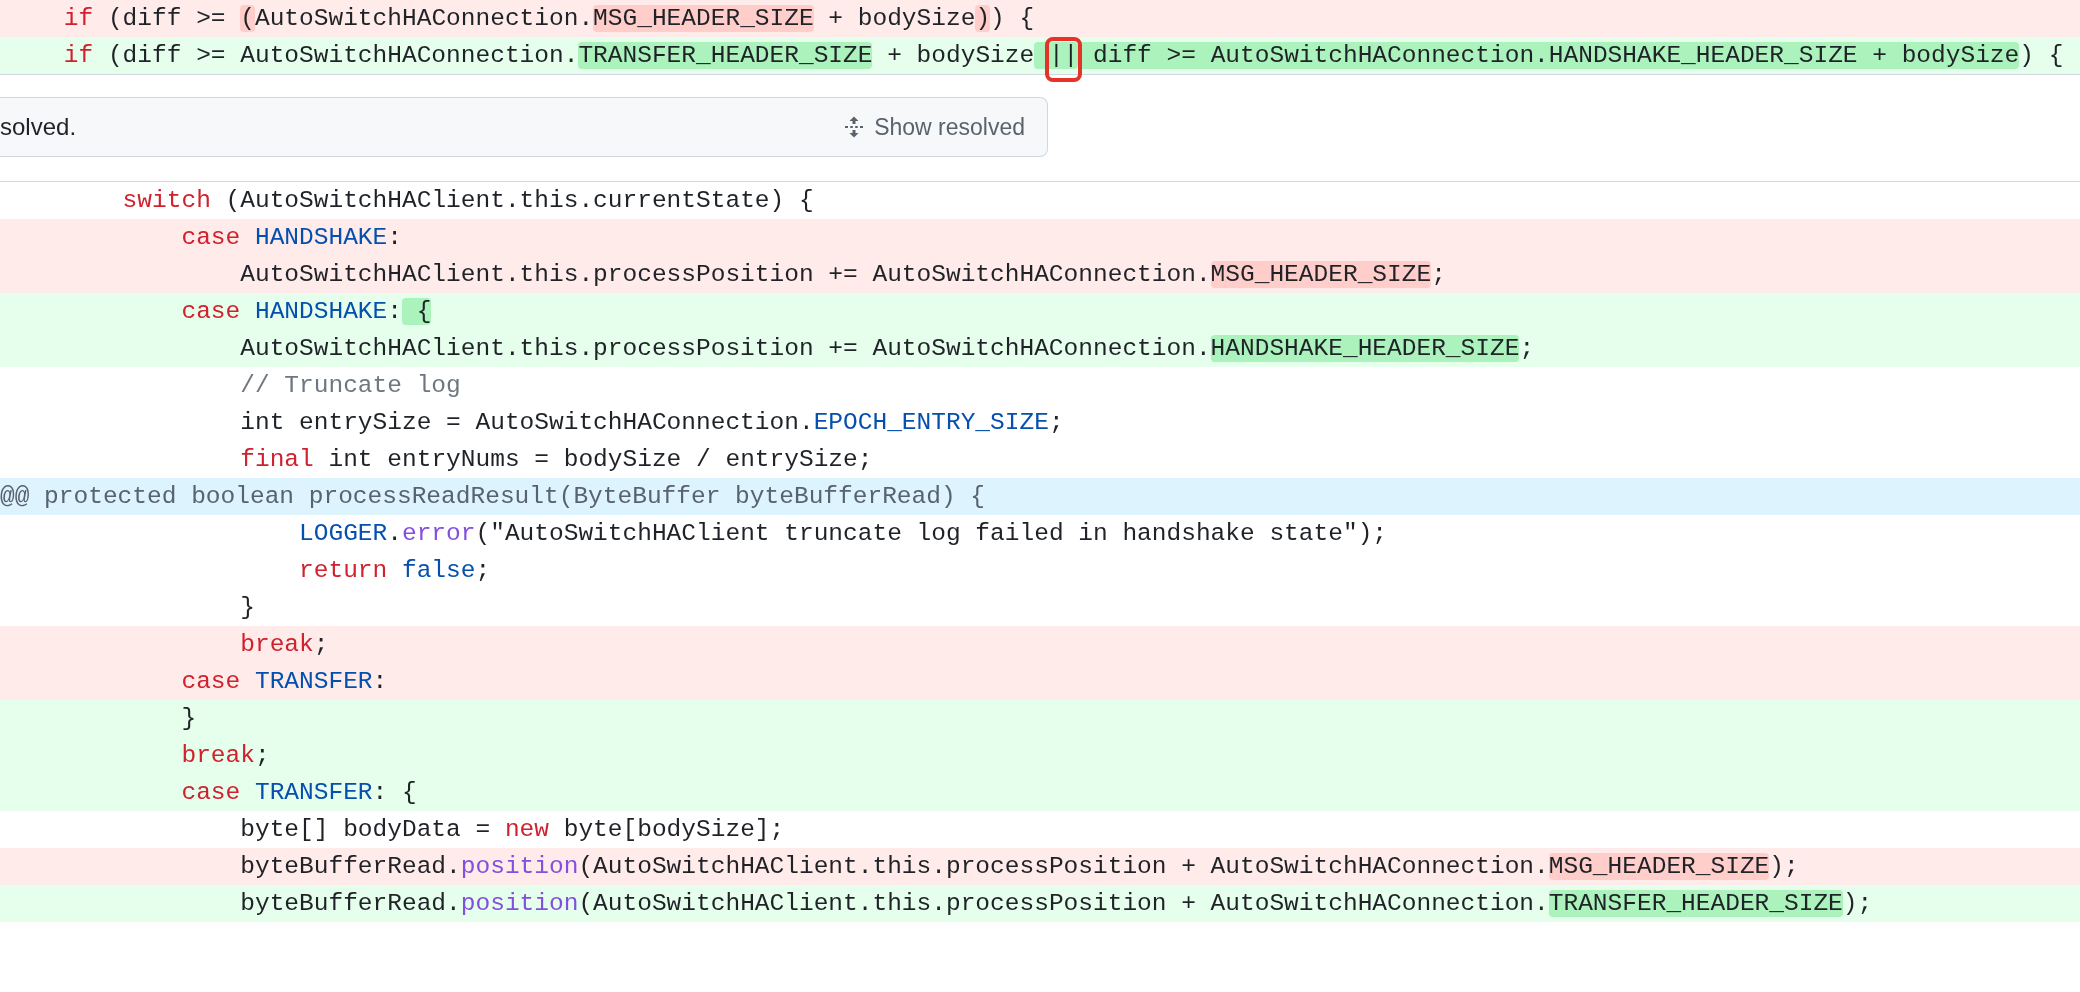 This screenshot has width=2080, height=992. Describe the element at coordinates (467, 200) in the screenshot. I see `code-text: switch (AutoSwitchHAClient.this.currentState) {` at that location.